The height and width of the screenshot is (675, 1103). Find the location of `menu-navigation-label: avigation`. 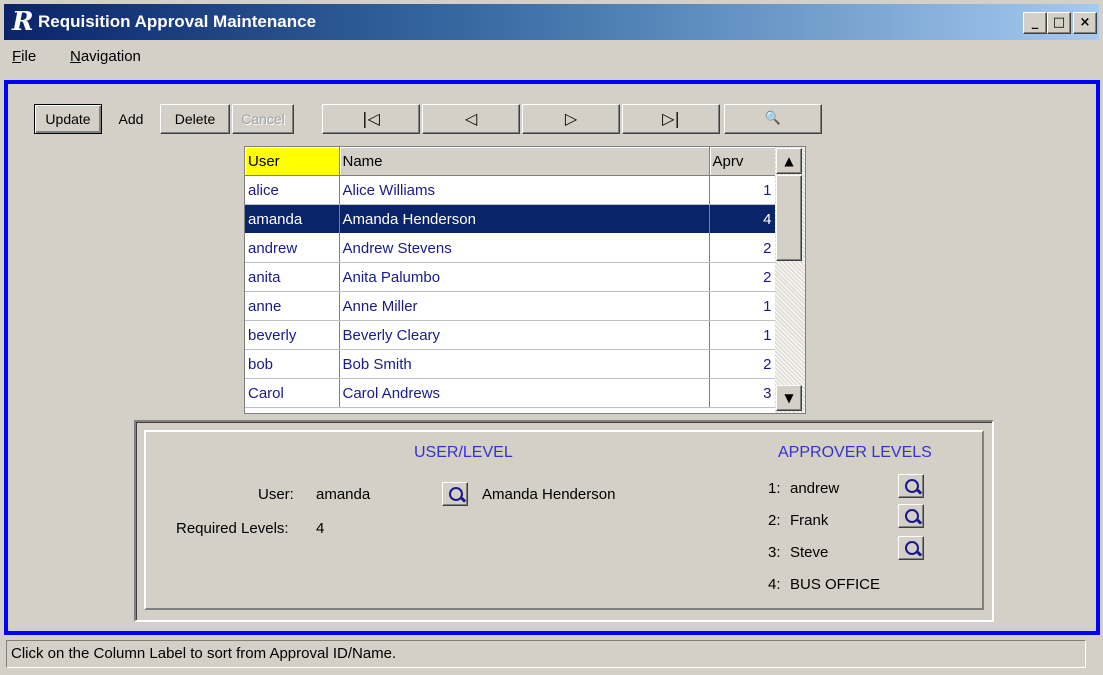

menu-navigation-label: avigation is located at coordinates (110, 56).